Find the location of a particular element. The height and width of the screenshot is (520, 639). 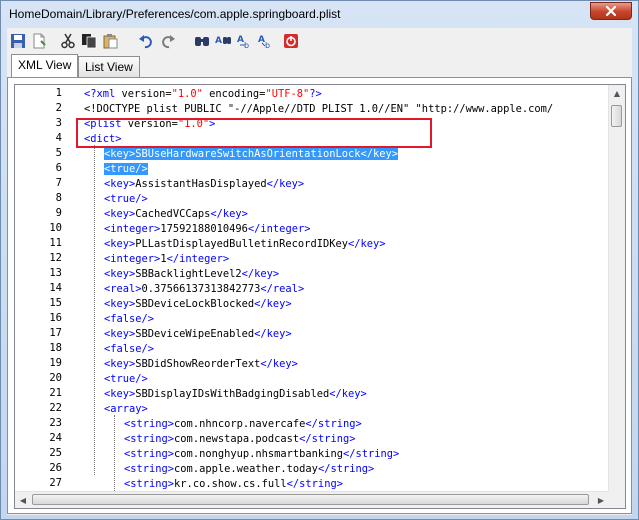

code-token: kr.co.show.cs.full is located at coordinates (230, 484).